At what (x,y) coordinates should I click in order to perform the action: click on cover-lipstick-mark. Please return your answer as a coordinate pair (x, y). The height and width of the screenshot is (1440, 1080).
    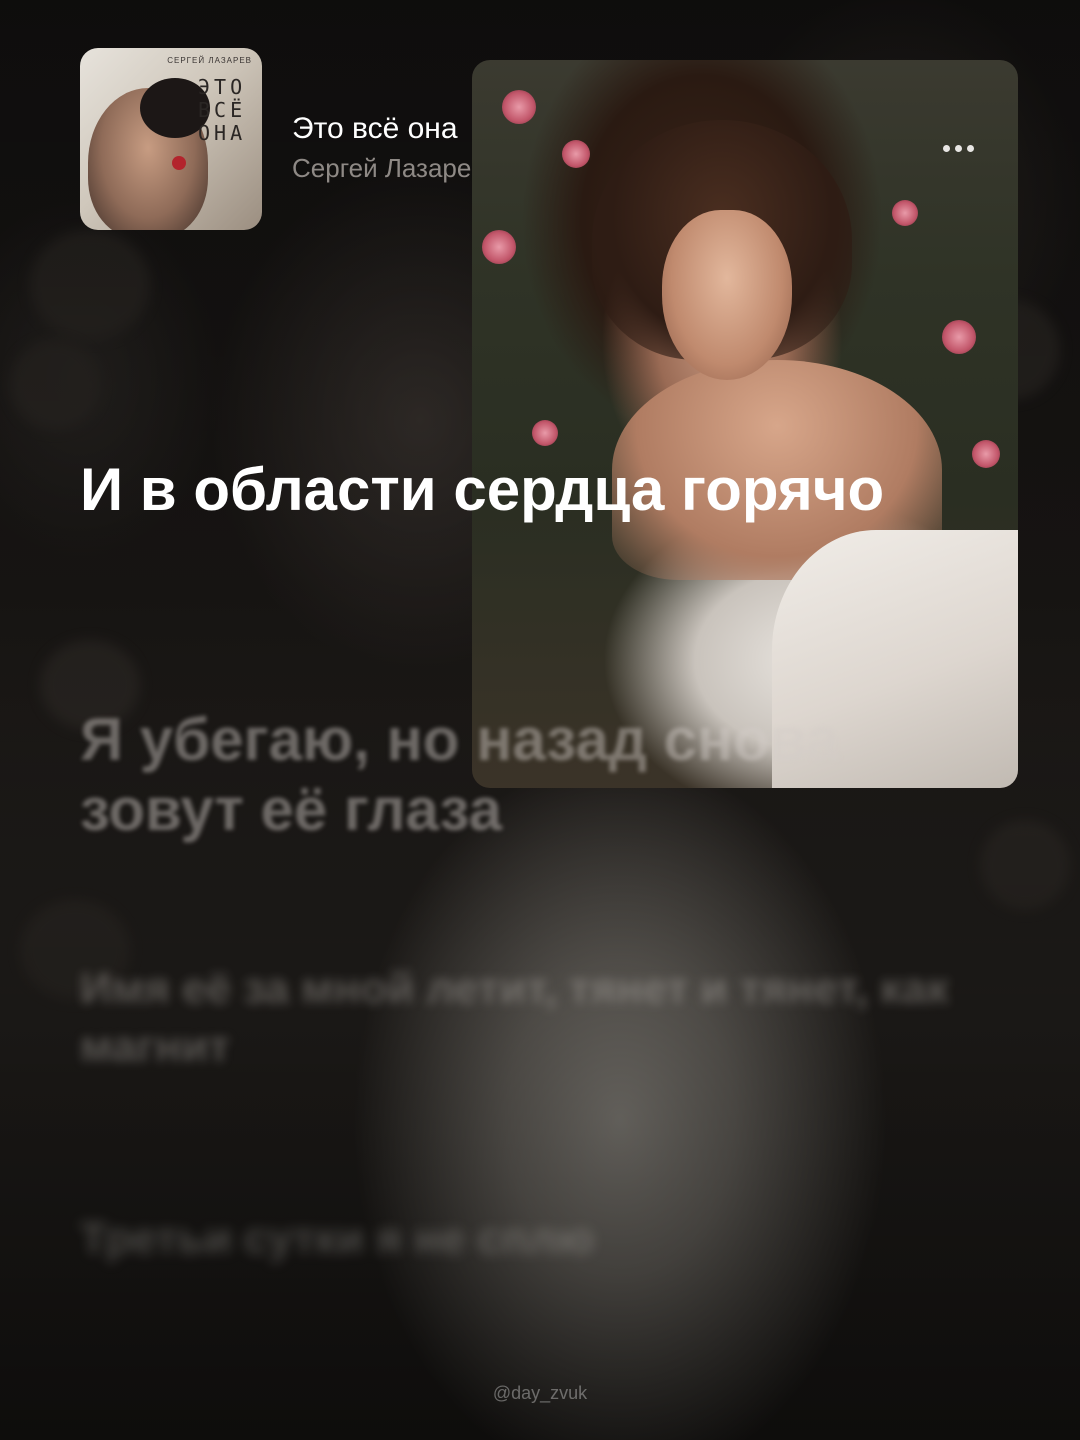
    Looking at the image, I should click on (179, 163).